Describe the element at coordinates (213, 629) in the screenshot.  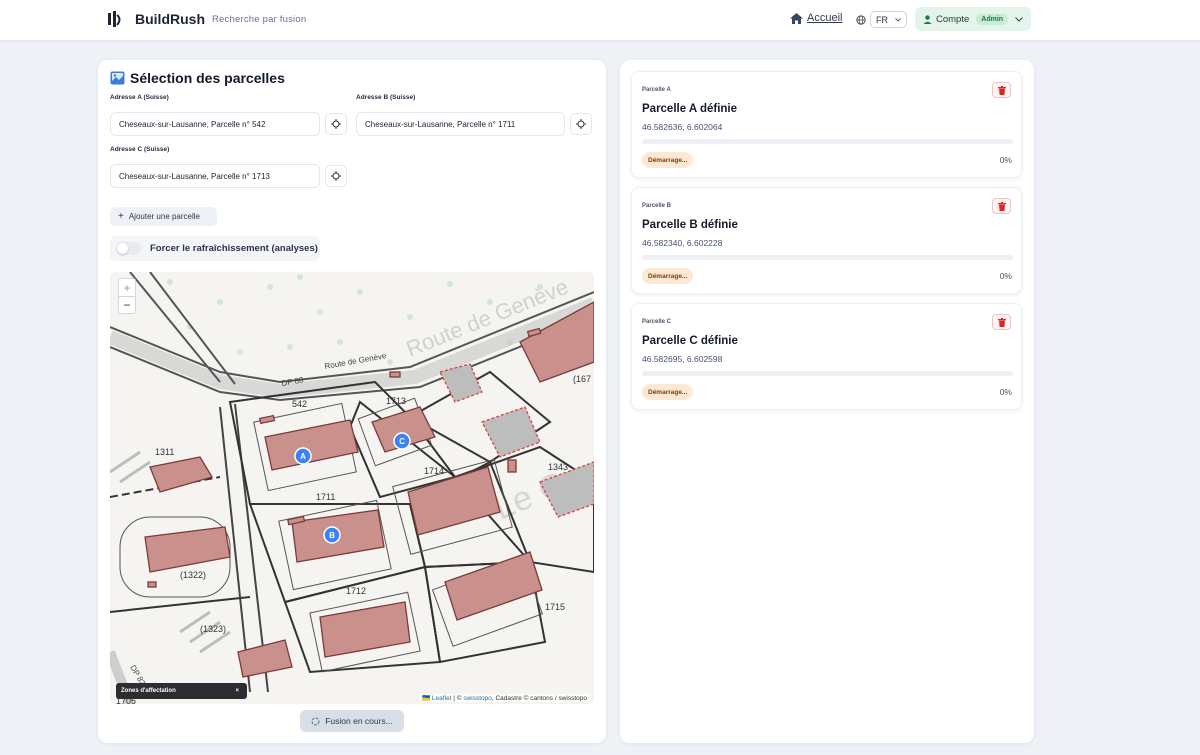
I see `parcel-label: (1323)` at that location.